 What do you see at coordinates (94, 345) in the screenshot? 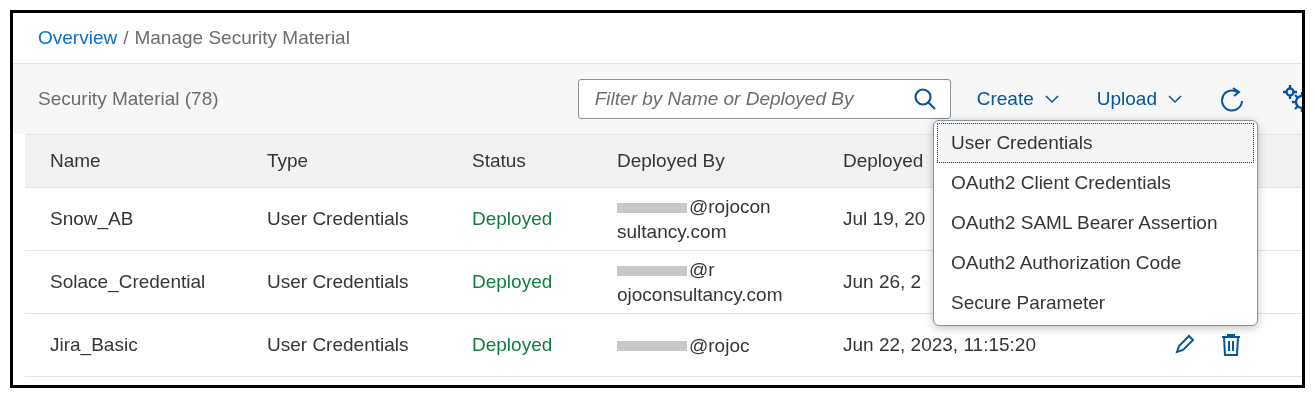
I see `table-cell: Jira_Basic` at bounding box center [94, 345].